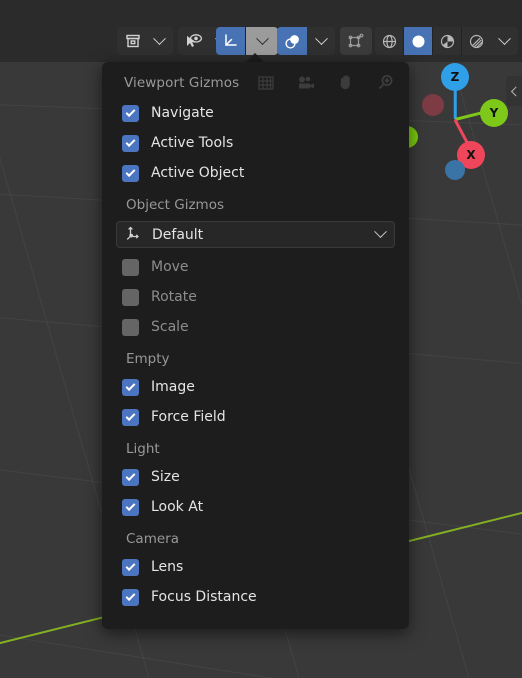 Image resolution: width=522 pixels, height=678 pixels. What do you see at coordinates (255, 113) in the screenshot?
I see `checkbox-row-navigate: Navigate` at bounding box center [255, 113].